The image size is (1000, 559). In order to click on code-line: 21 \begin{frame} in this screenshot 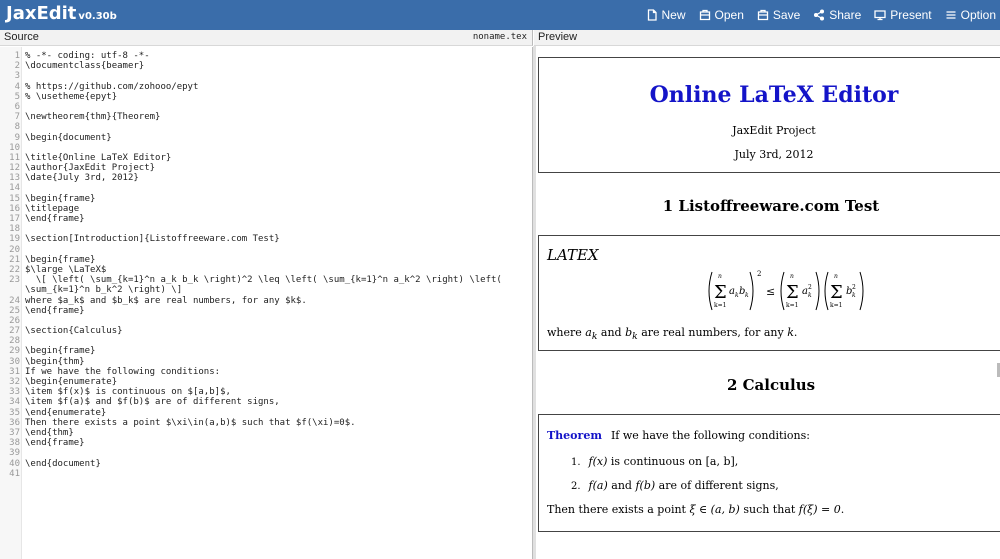, I will do `click(266, 260)`.